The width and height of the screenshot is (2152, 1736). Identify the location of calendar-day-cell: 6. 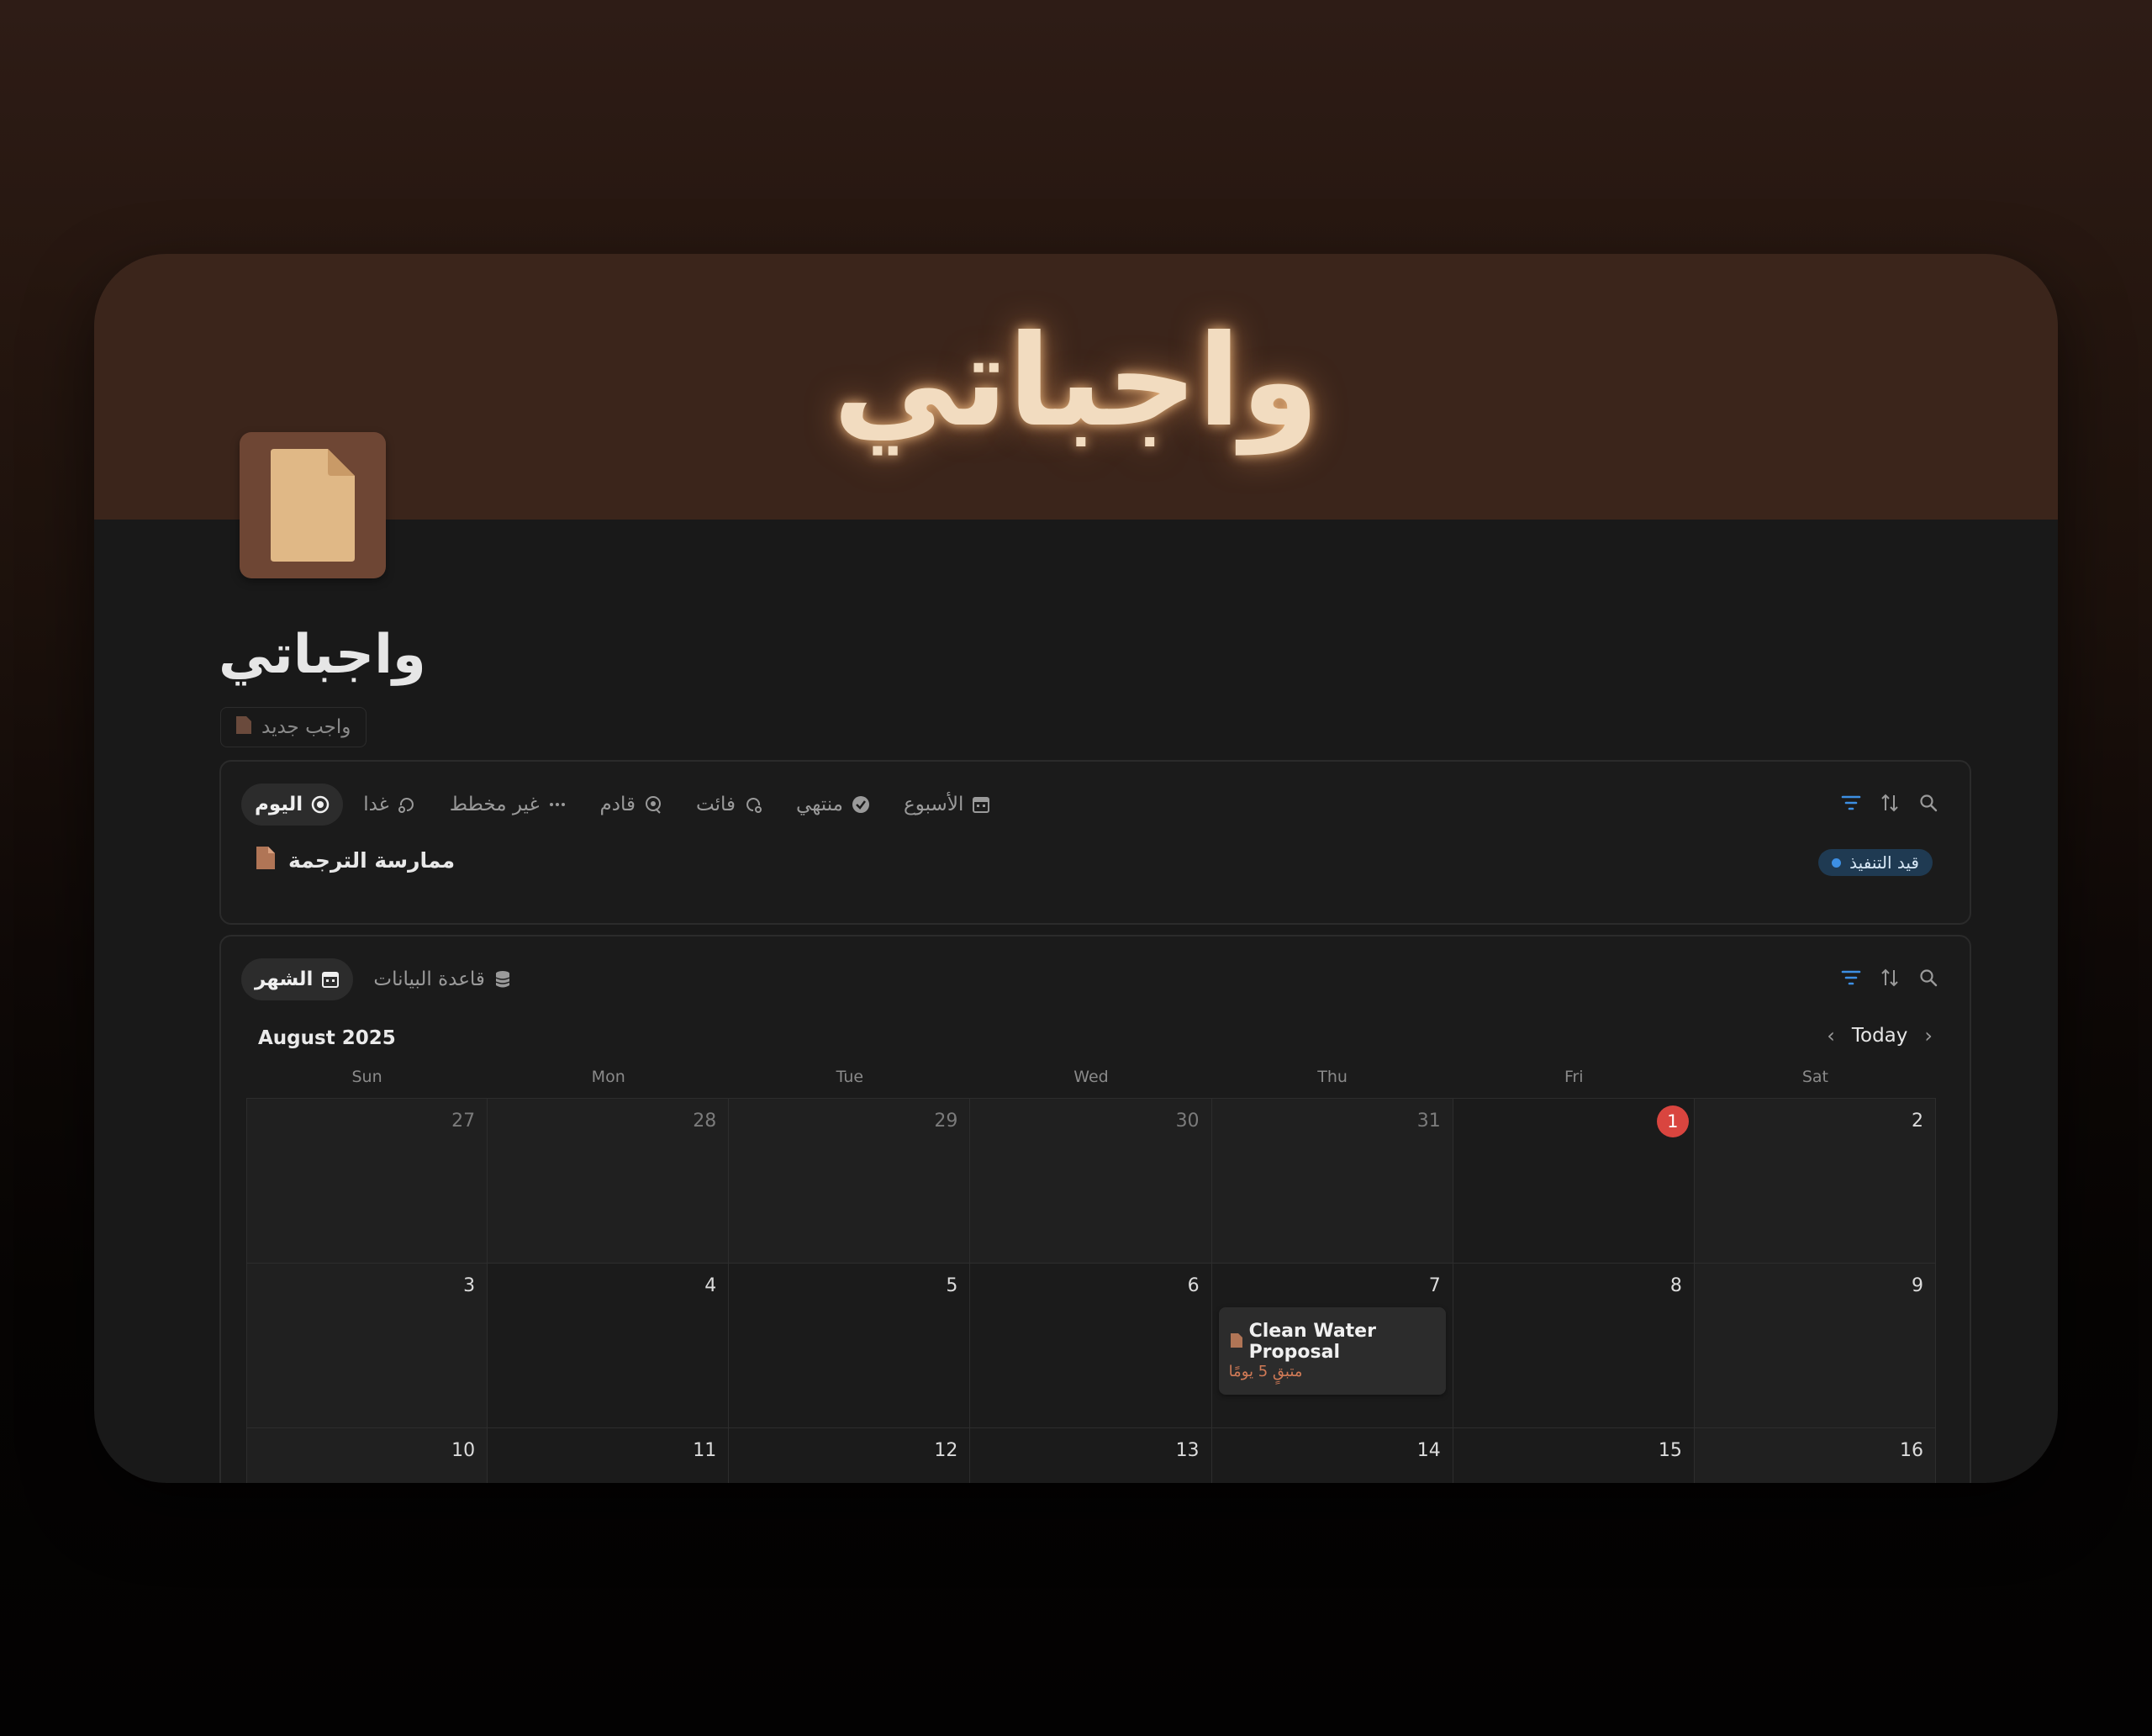
(1091, 1346).